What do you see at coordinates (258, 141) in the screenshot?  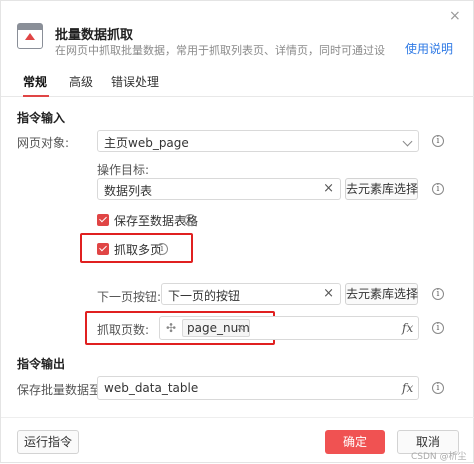 I see `page-object-select: 主页web_page` at bounding box center [258, 141].